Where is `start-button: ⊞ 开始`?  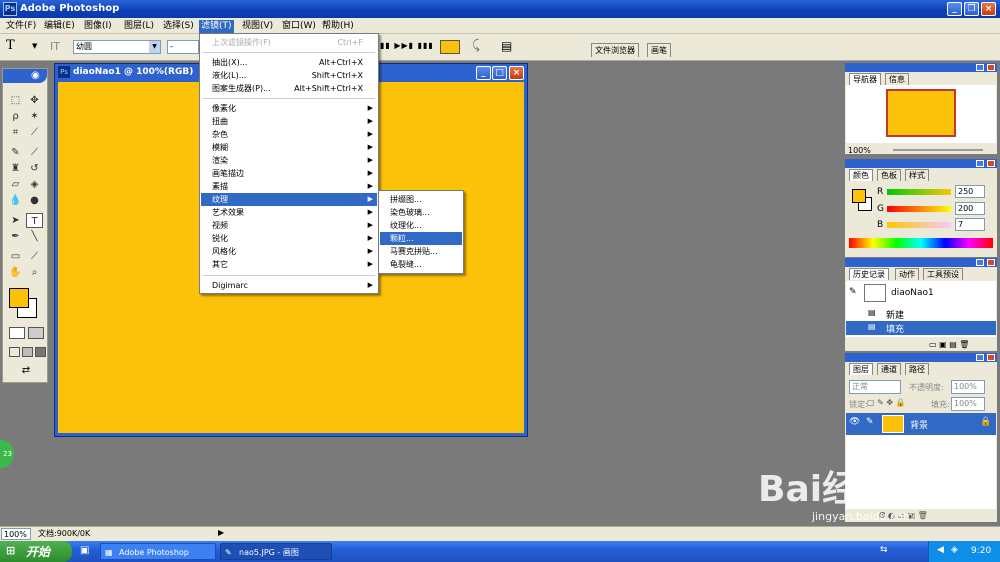
start-button: ⊞ 开始 is located at coordinates (36, 551).